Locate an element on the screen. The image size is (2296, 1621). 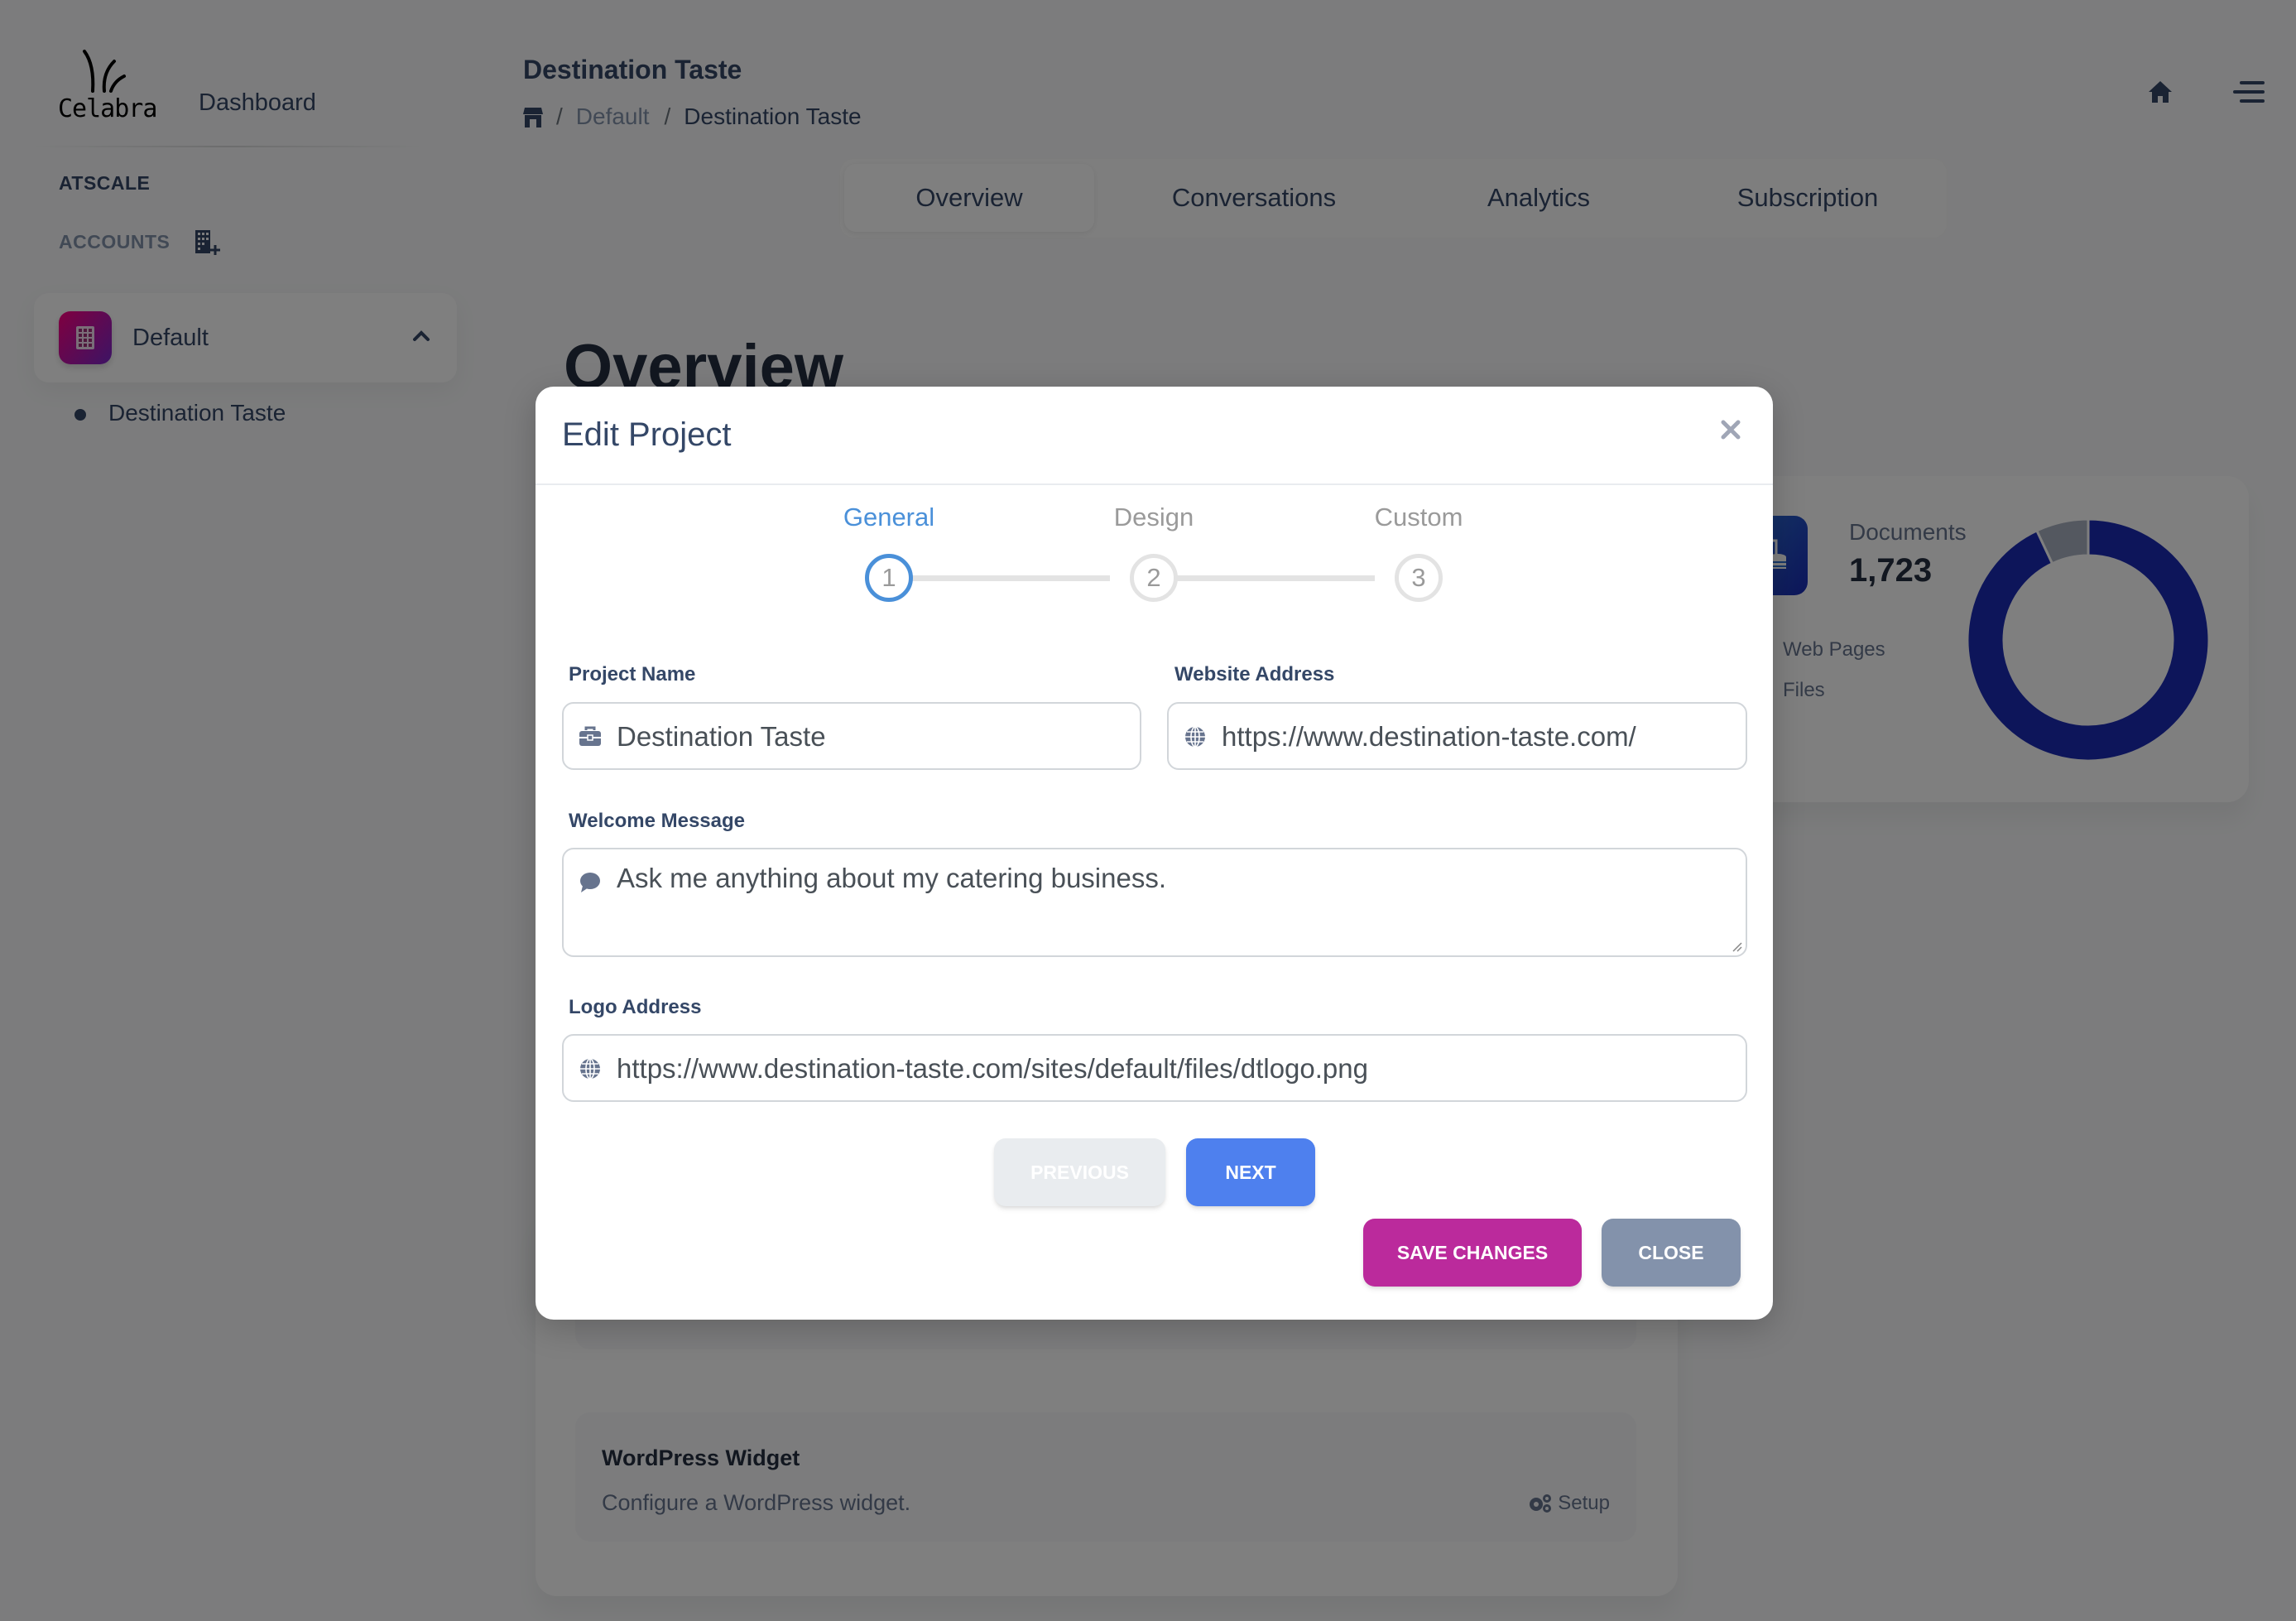
briefcase-icon is located at coordinates (590, 736).